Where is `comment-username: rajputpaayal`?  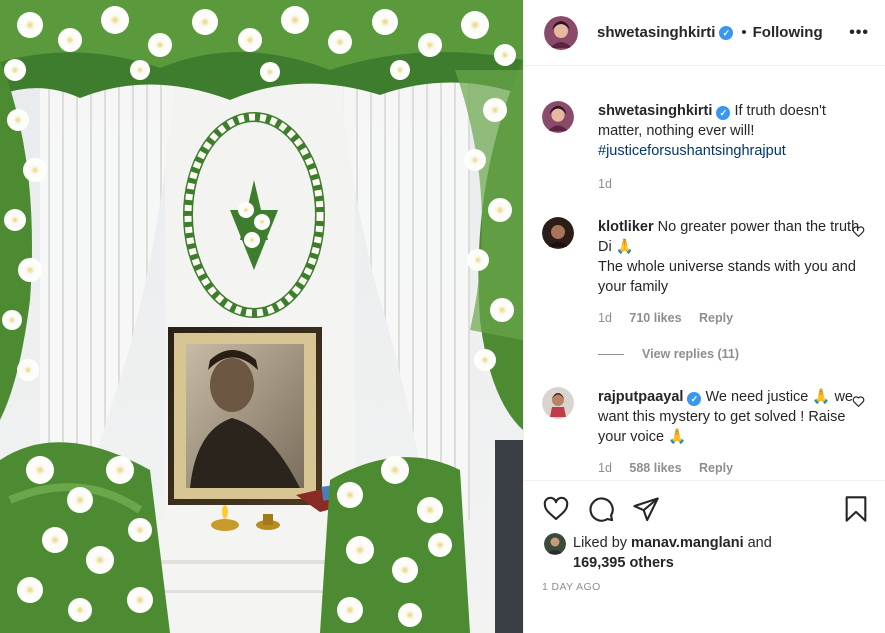
comment-username: rajputpaayal is located at coordinates (640, 397).